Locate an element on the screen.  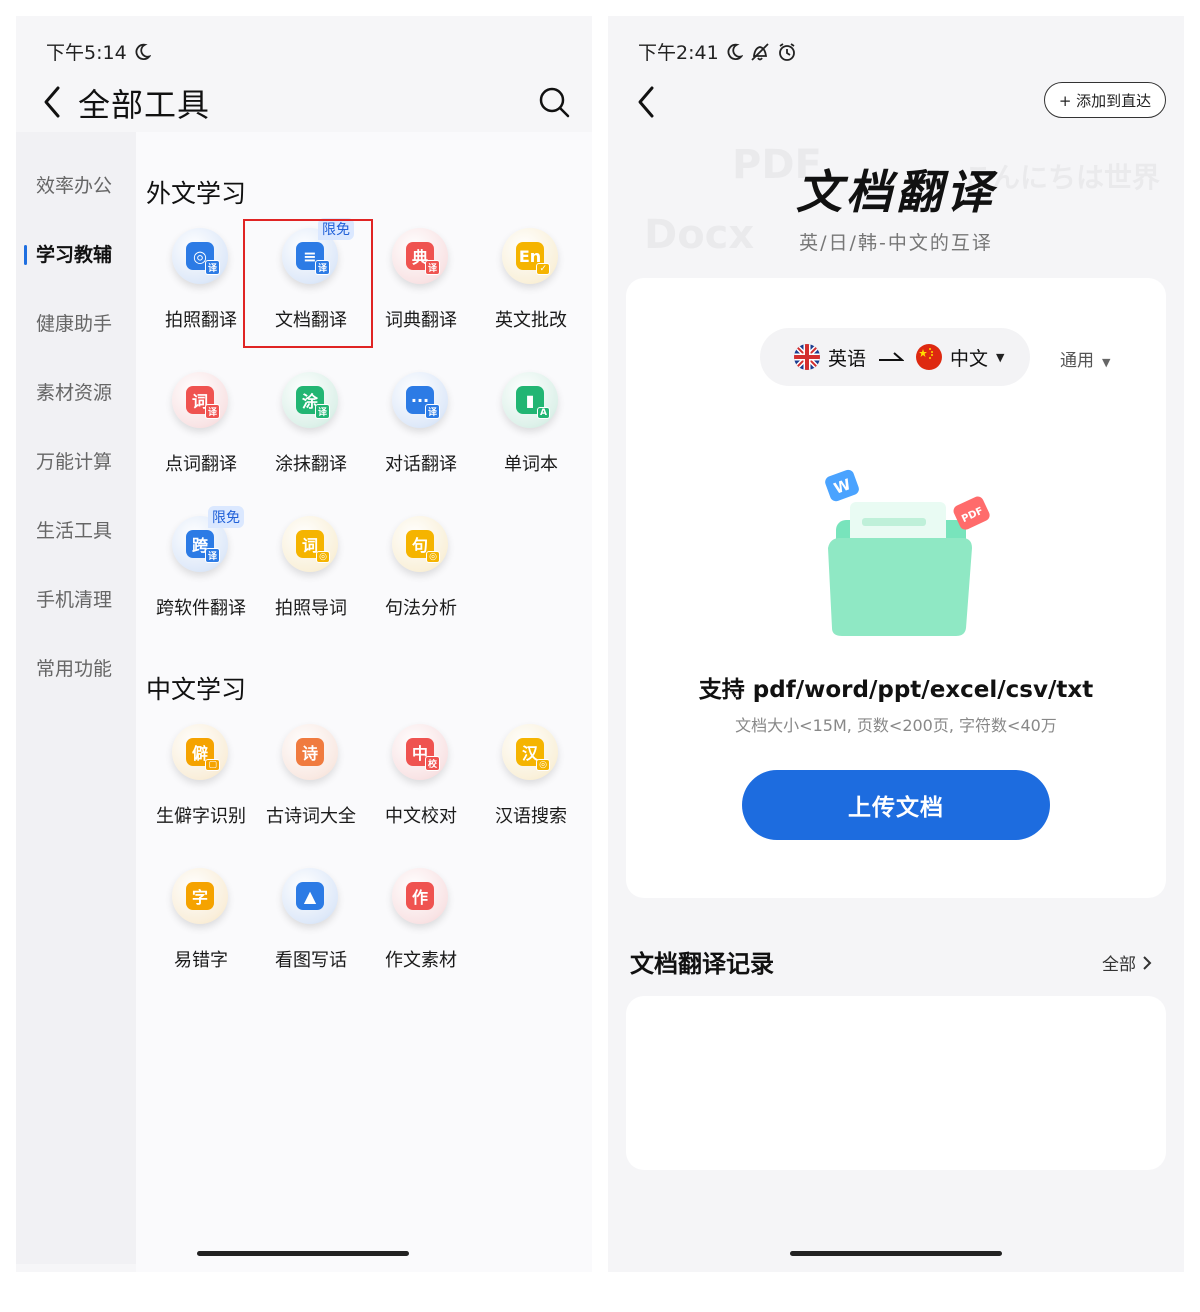
tool-icon: 词译 is located at coordinates (200, 400).